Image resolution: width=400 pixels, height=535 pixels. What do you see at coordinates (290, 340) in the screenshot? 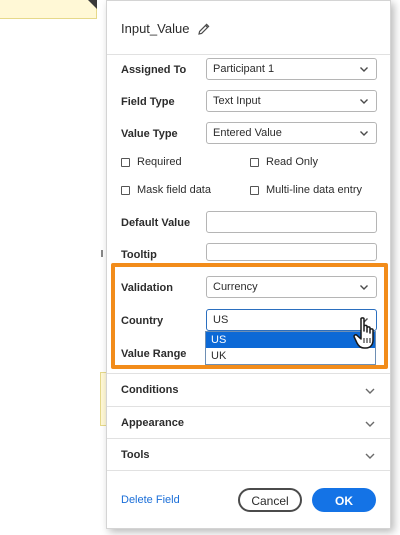
I see `country-option-us: US` at bounding box center [290, 340].